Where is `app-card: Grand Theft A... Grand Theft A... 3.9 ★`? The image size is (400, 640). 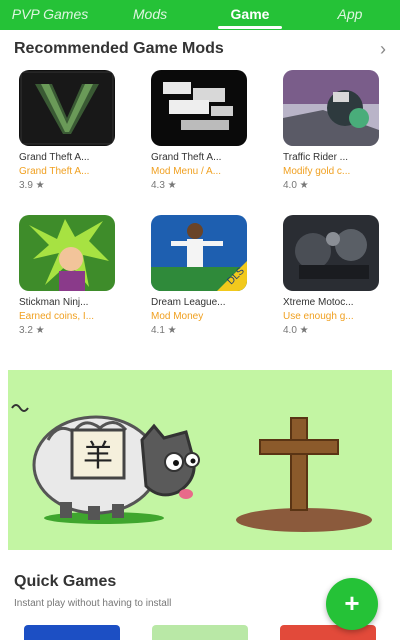 app-card: Grand Theft A... Grand Theft A... 3.9 ★ is located at coordinates (72, 130).